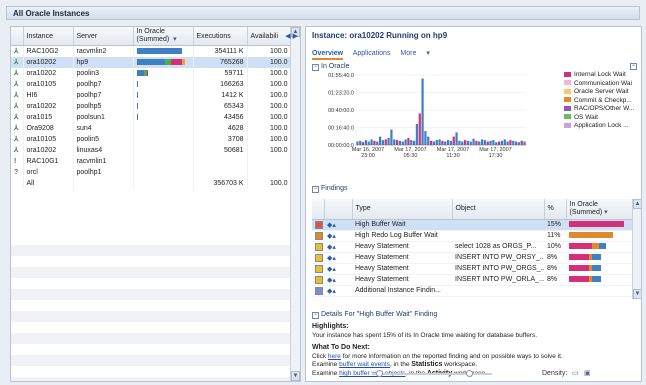 This screenshot has height=385, width=646. What do you see at coordinates (372, 53) in the screenshot?
I see `tab-applications: Applications` at bounding box center [372, 53].